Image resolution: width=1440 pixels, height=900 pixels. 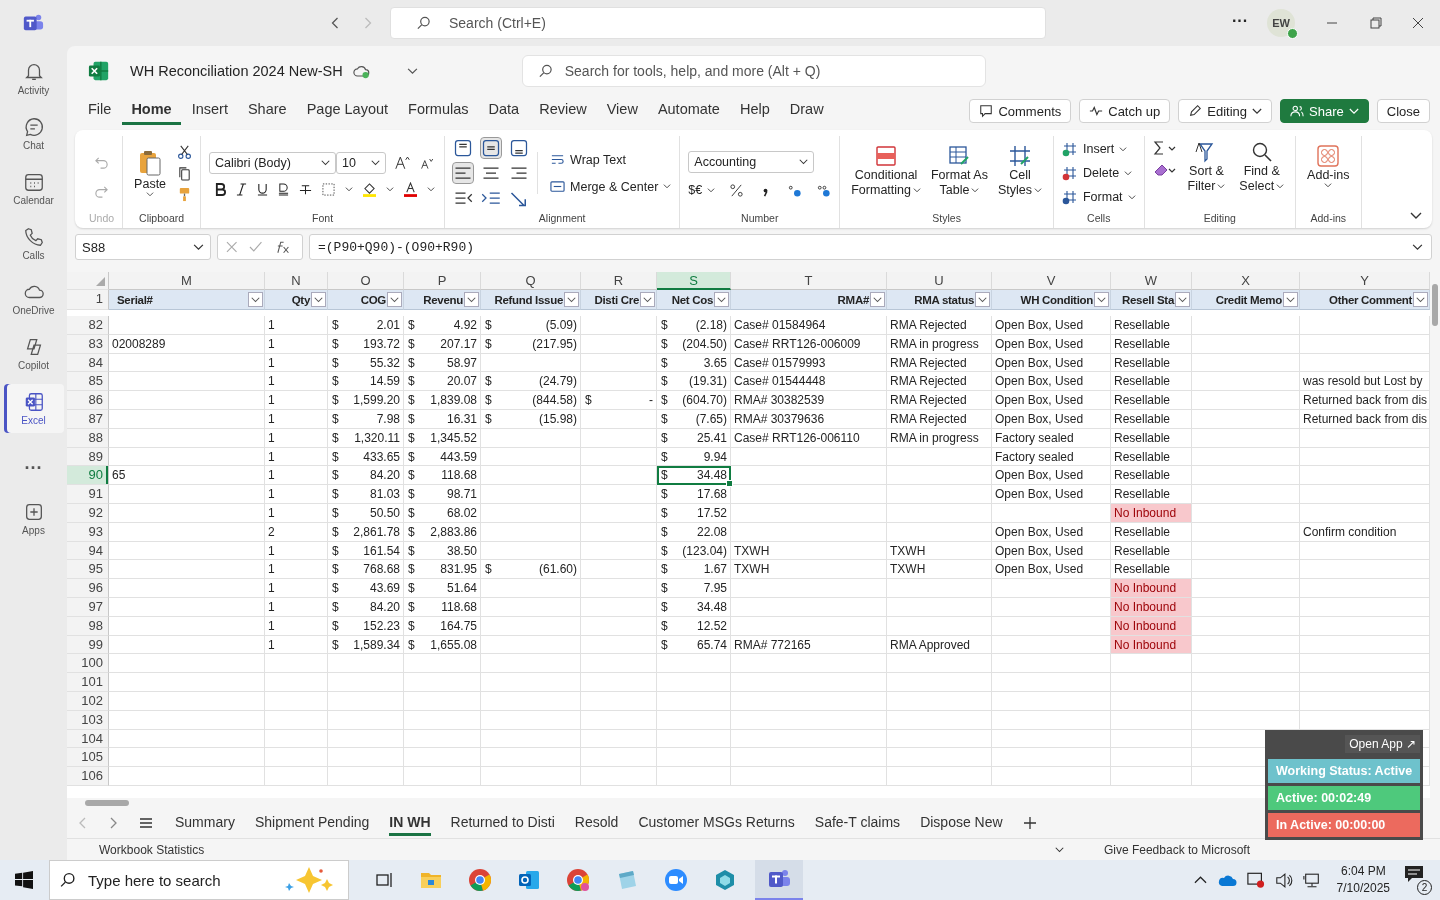 I want to click on cut-icon, so click(x=185, y=152).